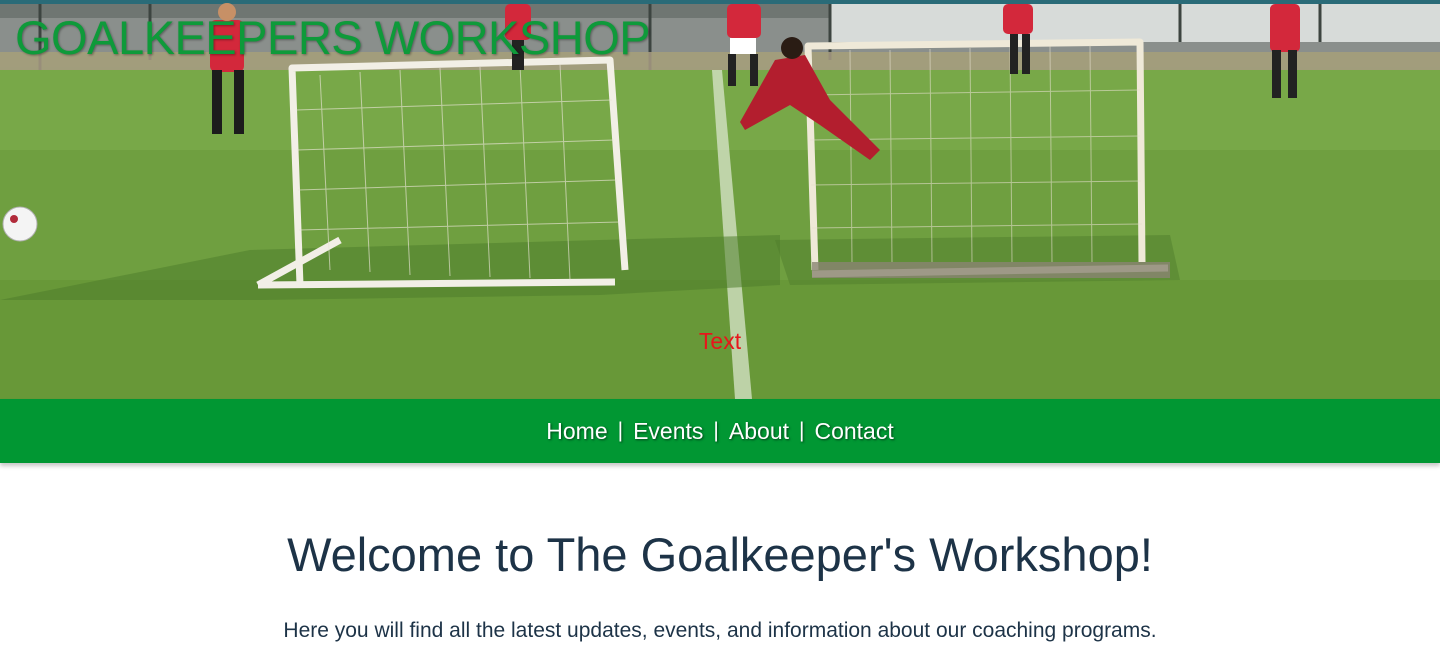  Describe the element at coordinates (333, 37) in the screenshot. I see `site-title: GOALKEEPERS WORKSHOP` at that location.